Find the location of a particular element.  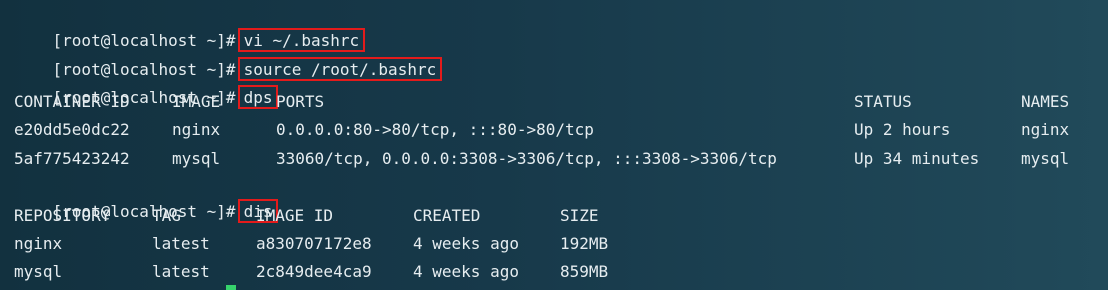

column-header: NAMES is located at coordinates (1045, 101).